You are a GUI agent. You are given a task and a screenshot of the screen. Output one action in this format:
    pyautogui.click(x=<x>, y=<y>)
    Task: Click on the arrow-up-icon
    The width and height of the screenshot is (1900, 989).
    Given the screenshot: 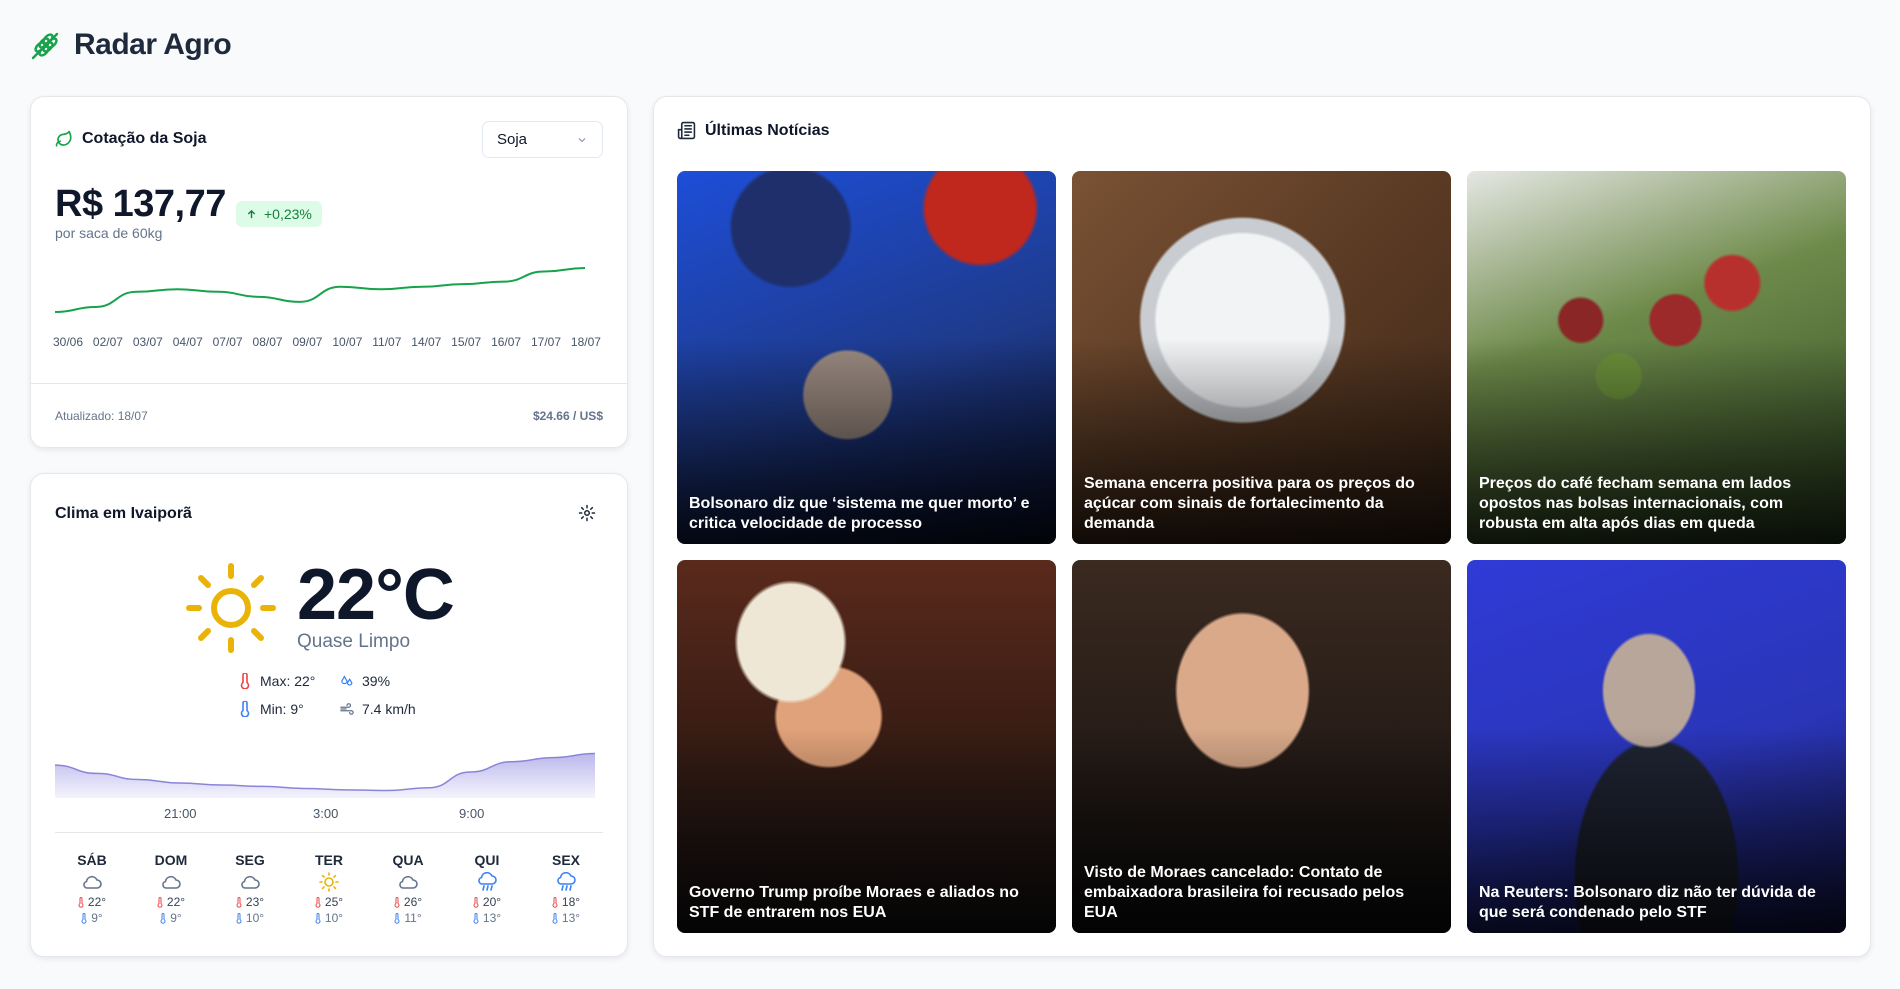 What is the action you would take?
    pyautogui.click(x=251, y=213)
    